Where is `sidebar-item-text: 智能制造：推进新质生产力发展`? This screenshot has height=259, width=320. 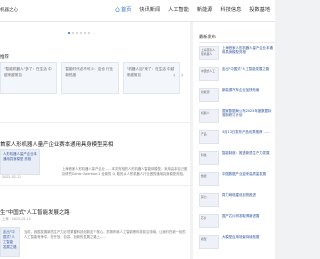 sidebar-item-text: 智能制造：推进新质生产力发展 is located at coordinates (246, 153).